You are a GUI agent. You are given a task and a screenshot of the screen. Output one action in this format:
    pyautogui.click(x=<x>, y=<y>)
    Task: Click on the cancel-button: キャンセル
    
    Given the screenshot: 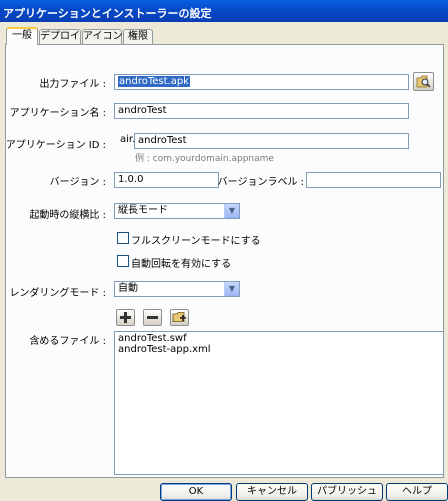 What is the action you would take?
    pyautogui.click(x=272, y=492)
    